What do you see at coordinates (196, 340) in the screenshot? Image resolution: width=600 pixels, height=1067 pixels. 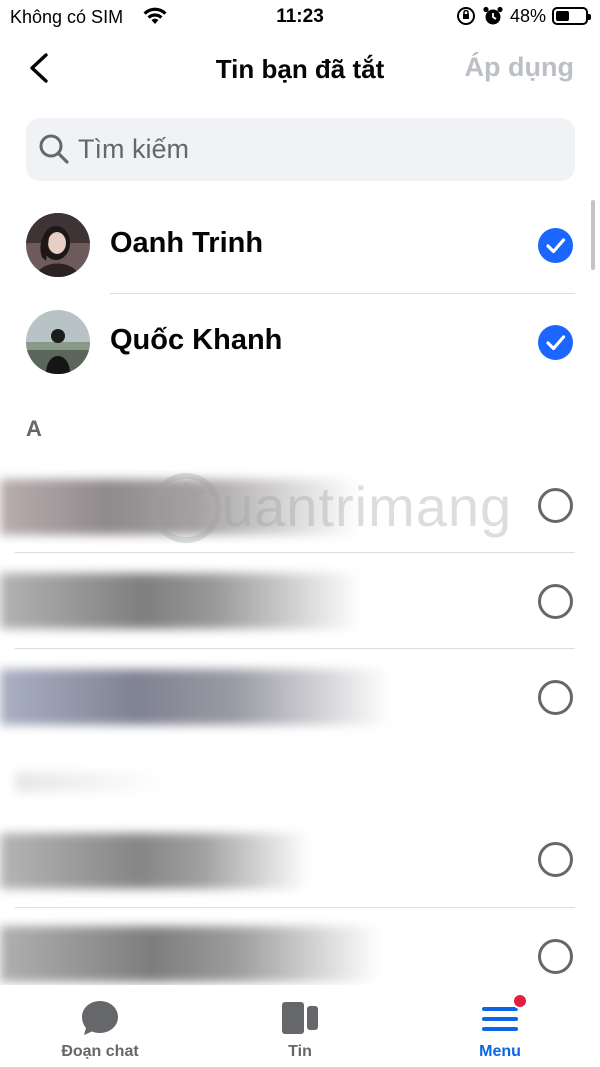 I see `contact-name: Quốc Khanh` at bounding box center [196, 340].